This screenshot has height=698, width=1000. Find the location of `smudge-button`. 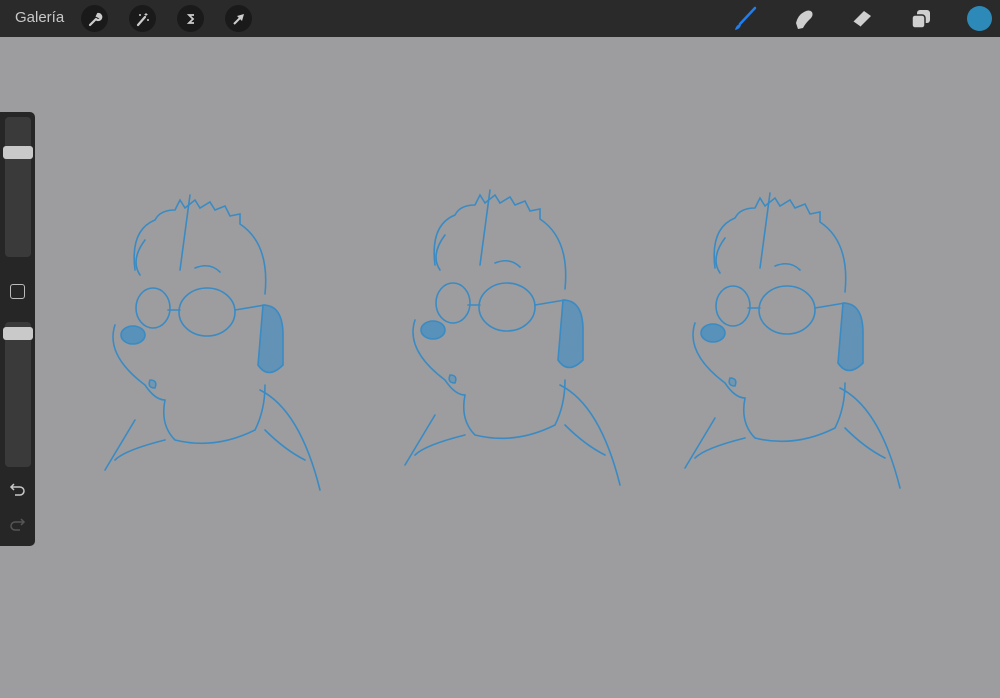

smudge-button is located at coordinates (804, 19).